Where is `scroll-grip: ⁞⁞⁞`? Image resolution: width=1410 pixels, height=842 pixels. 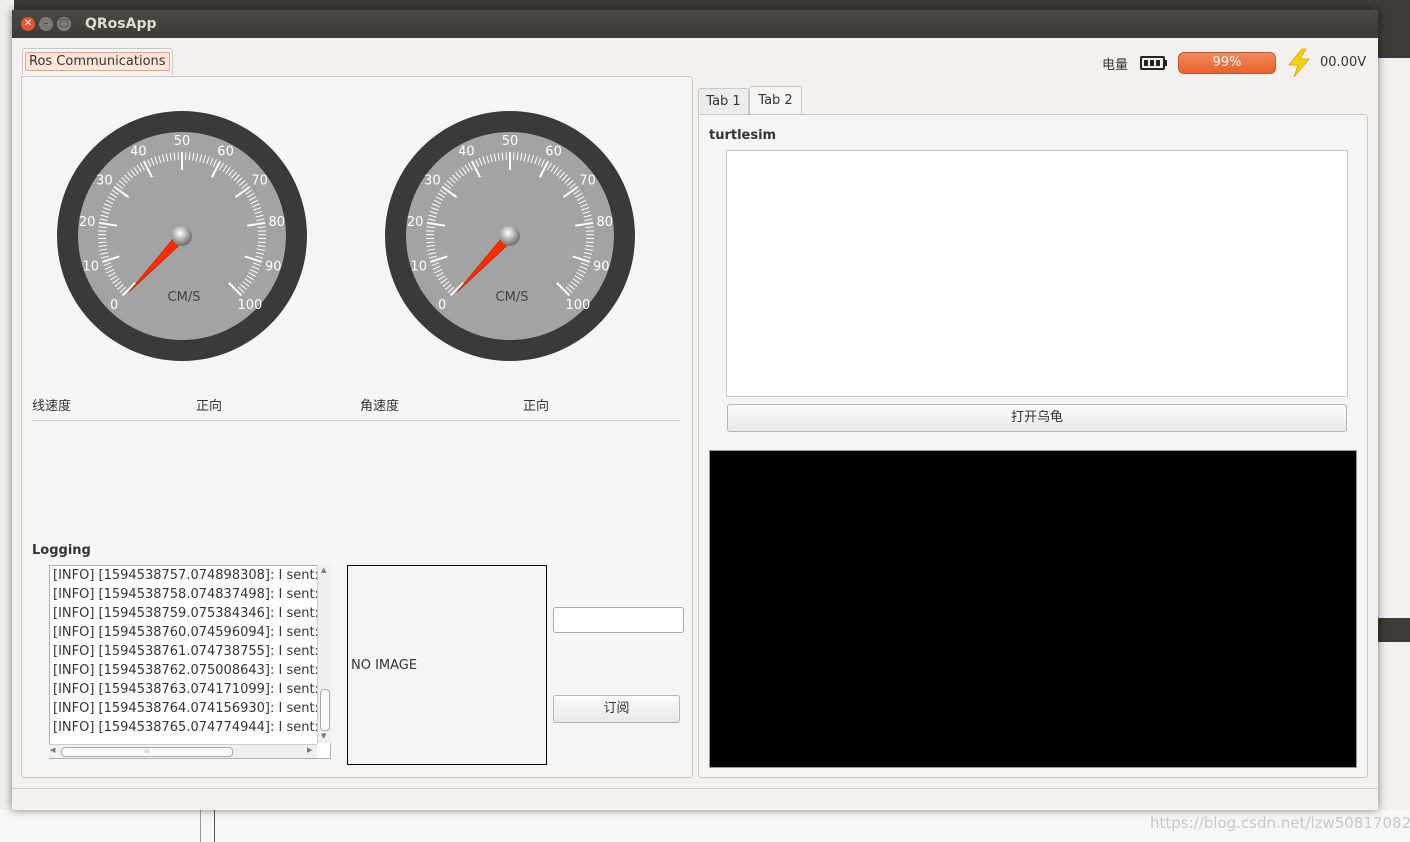 scroll-grip: ⁞⁞⁞ is located at coordinates (147, 751).